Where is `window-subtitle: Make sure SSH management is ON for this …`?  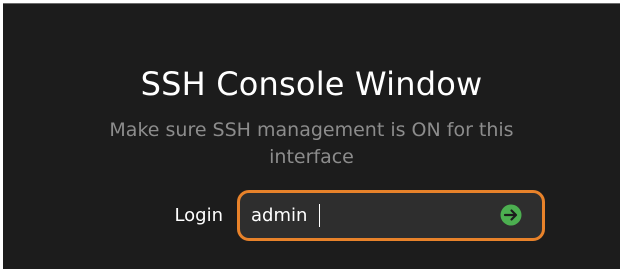
window-subtitle: Make sure SSH management is ON for this … is located at coordinates (311, 143).